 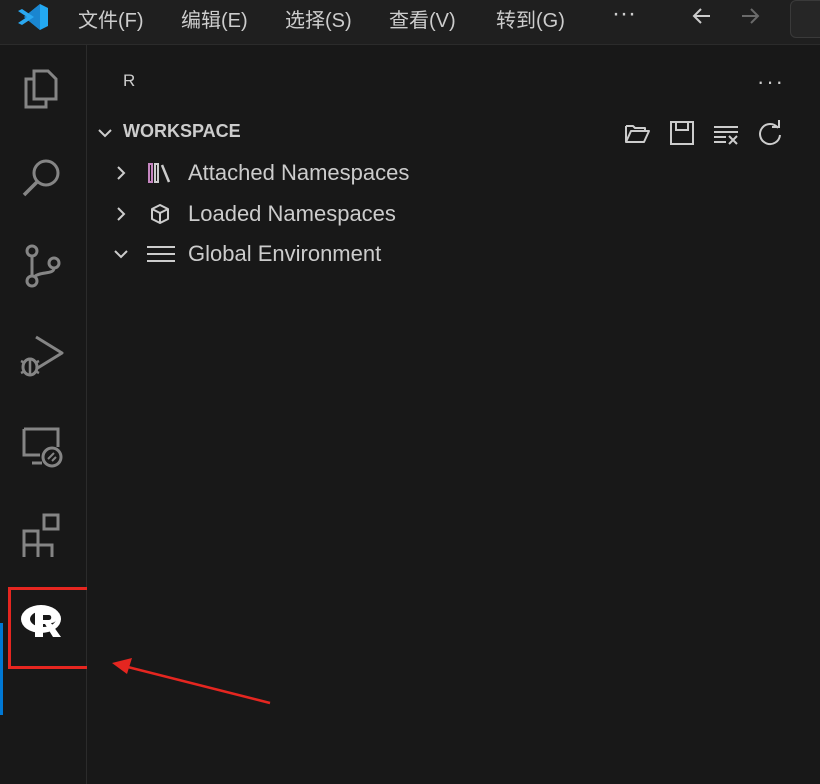 What do you see at coordinates (292, 213) in the screenshot?
I see `tree-item-label: Loaded Namespaces` at bounding box center [292, 213].